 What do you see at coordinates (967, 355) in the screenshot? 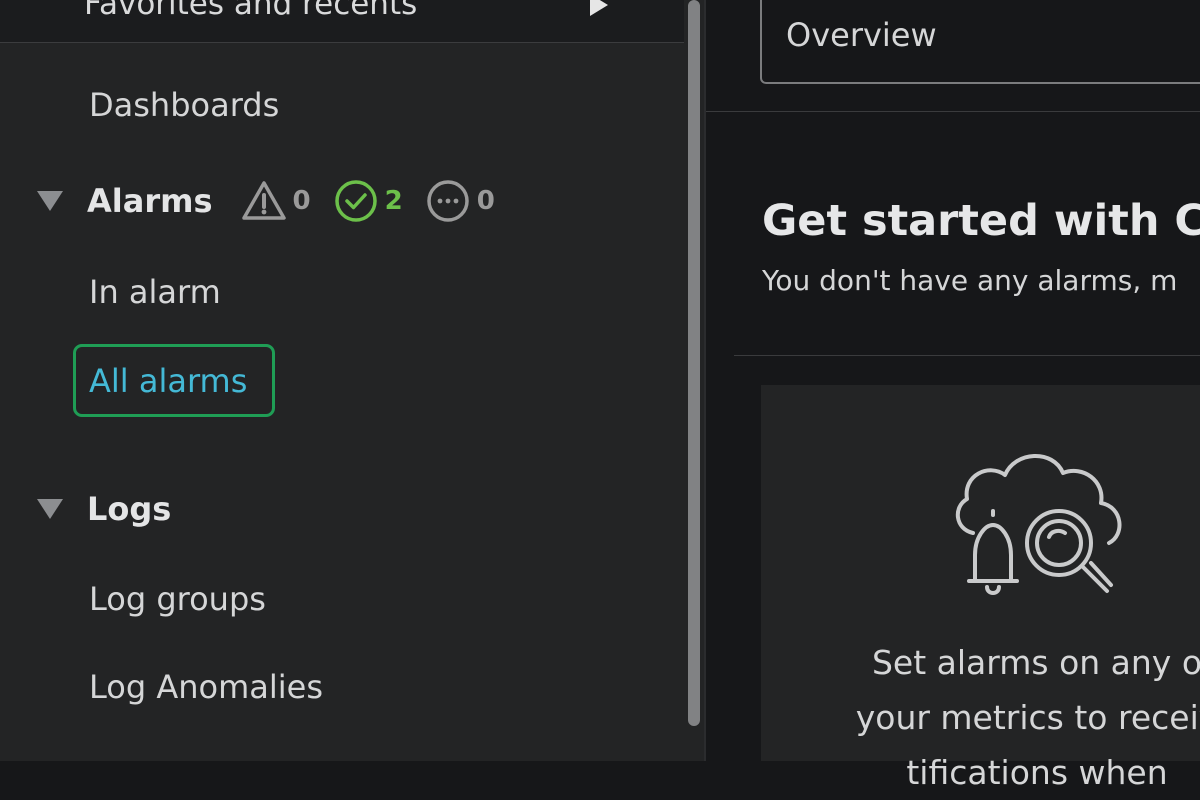
I see `panel-divider-line` at bounding box center [967, 355].